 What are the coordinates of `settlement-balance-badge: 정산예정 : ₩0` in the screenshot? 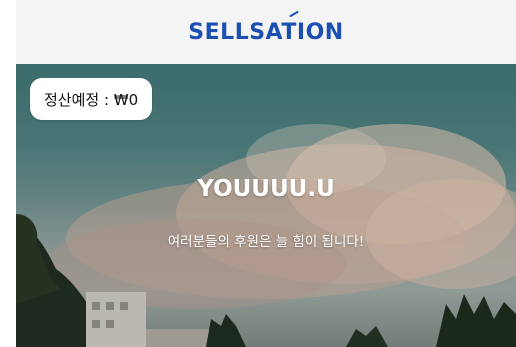 It's located at (91, 99).